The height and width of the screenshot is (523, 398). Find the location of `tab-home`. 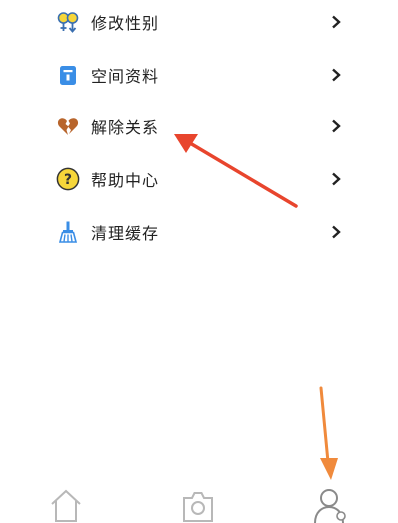

tab-home is located at coordinates (66, 504).